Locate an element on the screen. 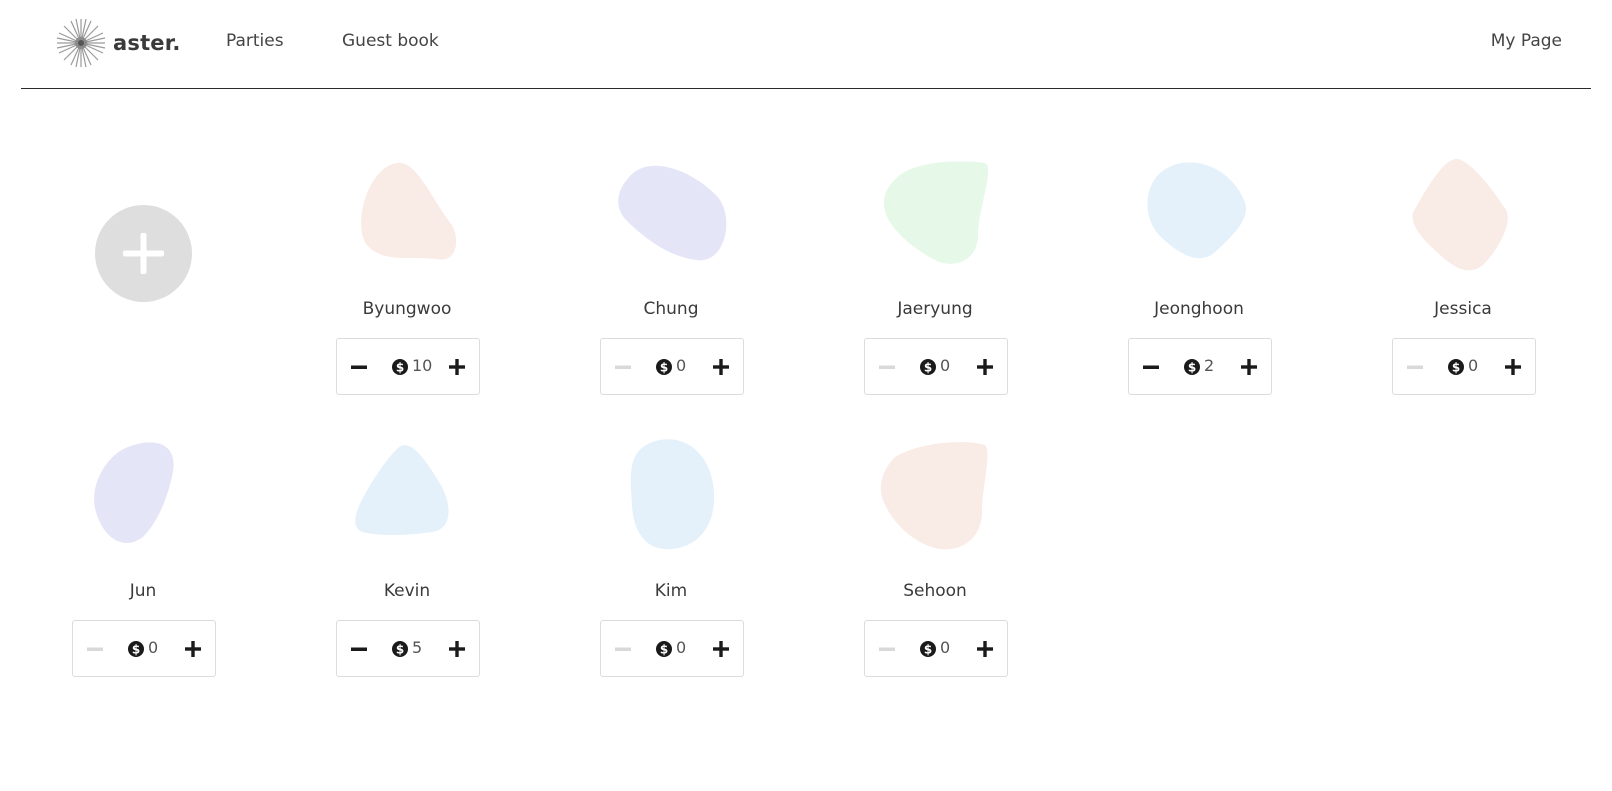  guest-count-value: 10 is located at coordinates (422, 365).